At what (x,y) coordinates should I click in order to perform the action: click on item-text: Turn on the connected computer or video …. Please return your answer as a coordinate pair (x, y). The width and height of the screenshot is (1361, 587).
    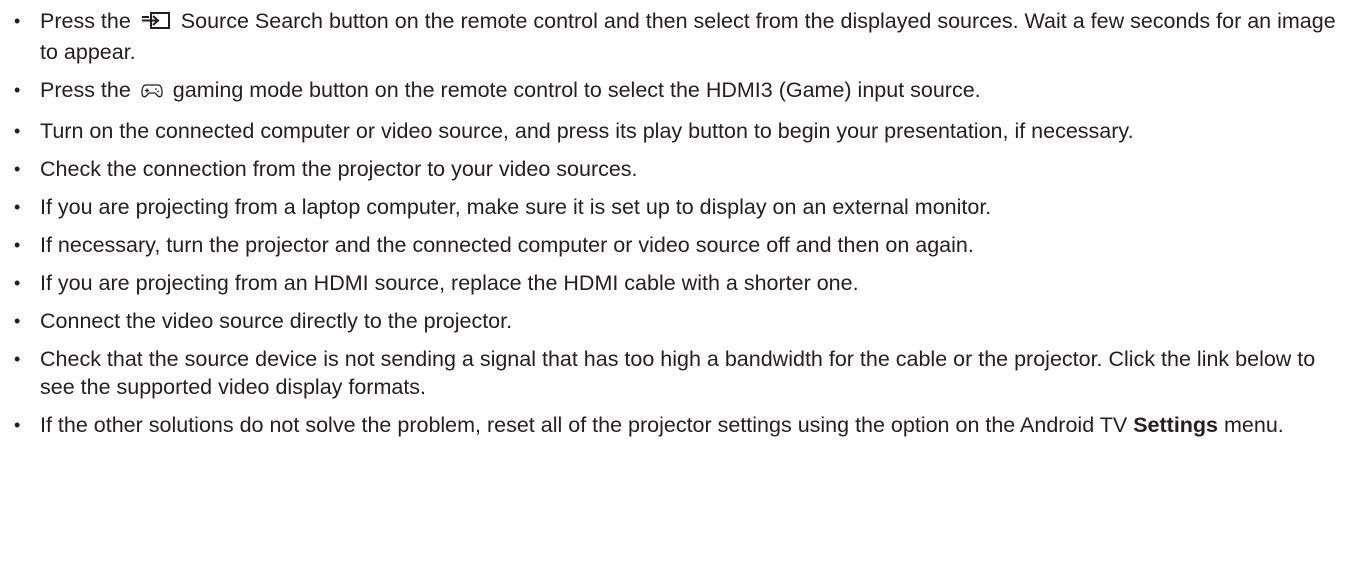
    Looking at the image, I should click on (587, 131).